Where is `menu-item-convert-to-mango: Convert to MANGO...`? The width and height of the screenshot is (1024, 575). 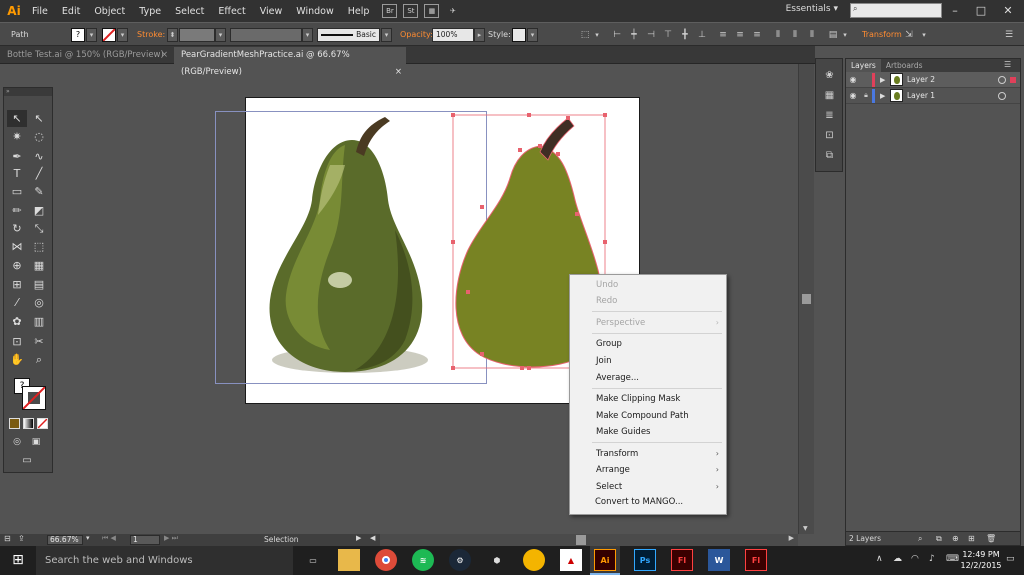
menu-item-convert-to-mango: Convert to MANGO... is located at coordinates (648, 502).